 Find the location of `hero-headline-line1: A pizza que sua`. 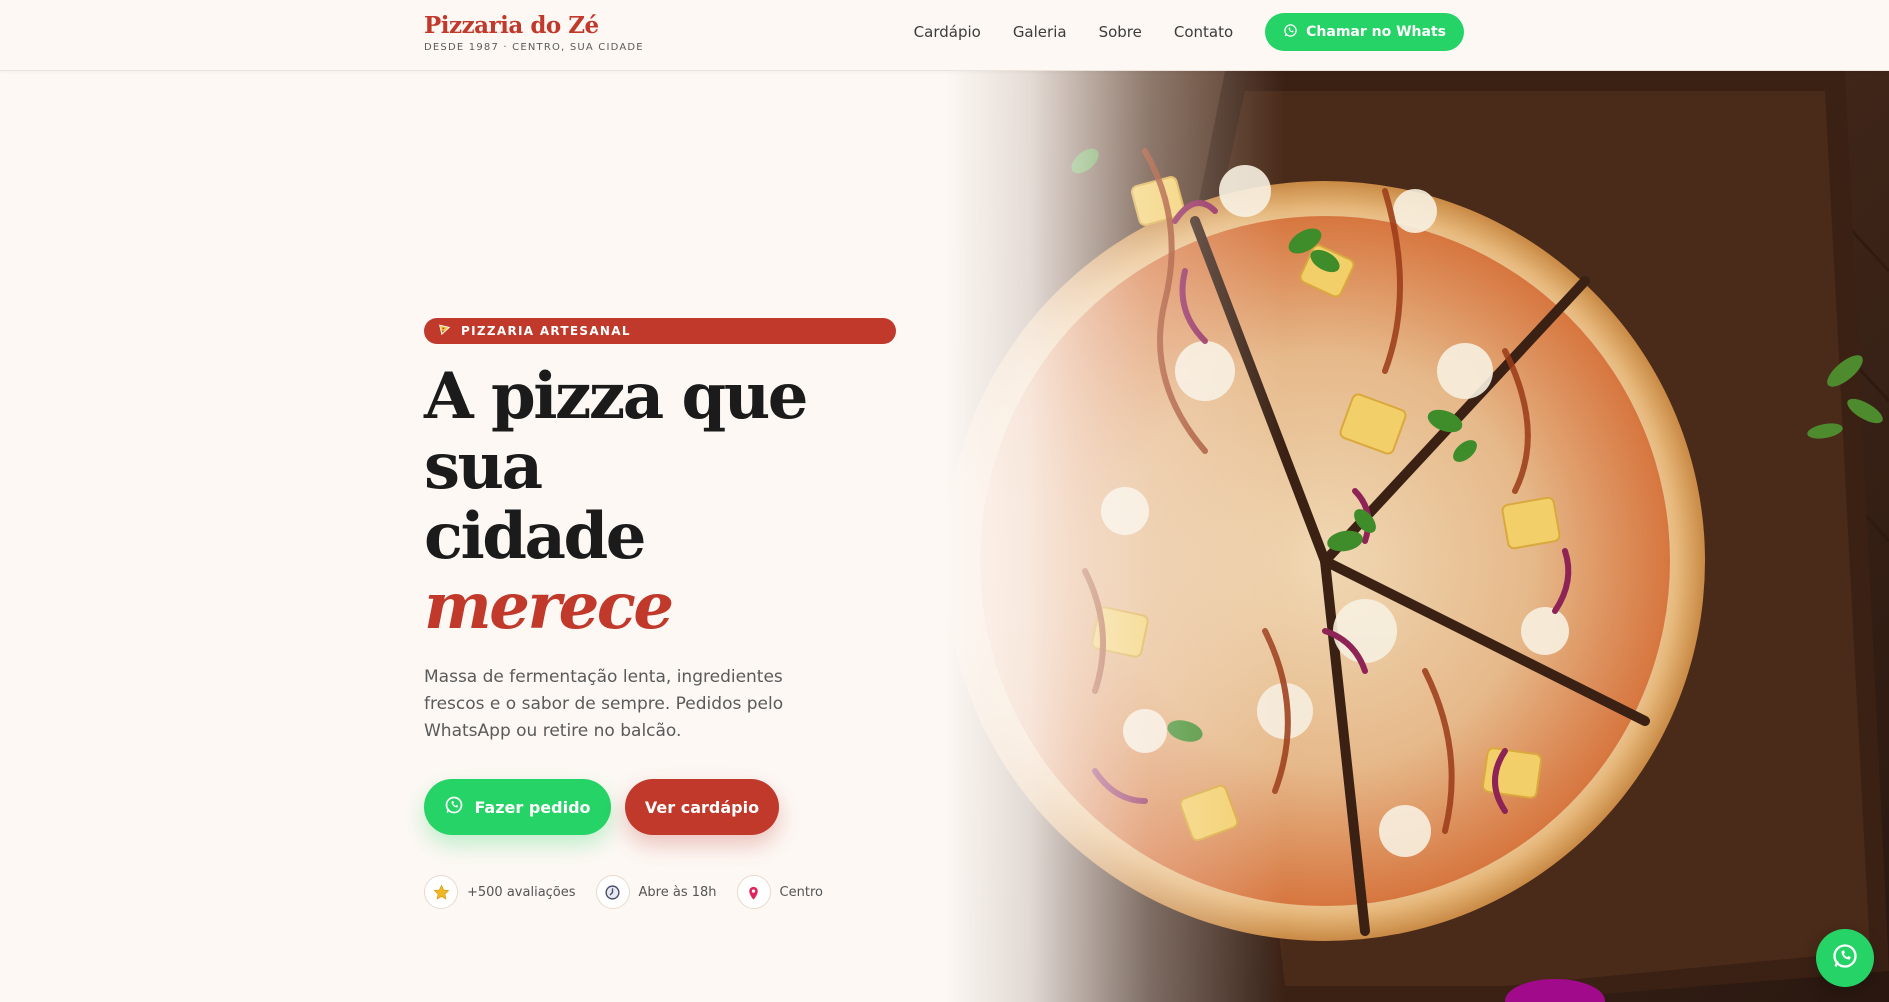

hero-headline-line1: A pizza que sua is located at coordinates (616, 431).